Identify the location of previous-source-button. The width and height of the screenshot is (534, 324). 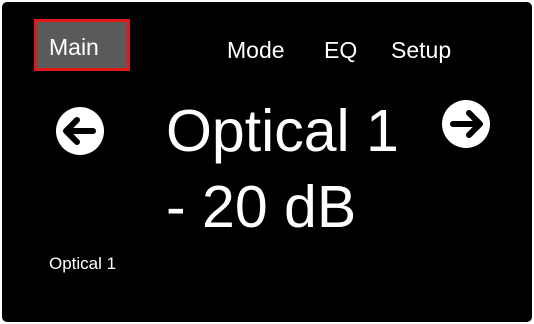
(80, 131).